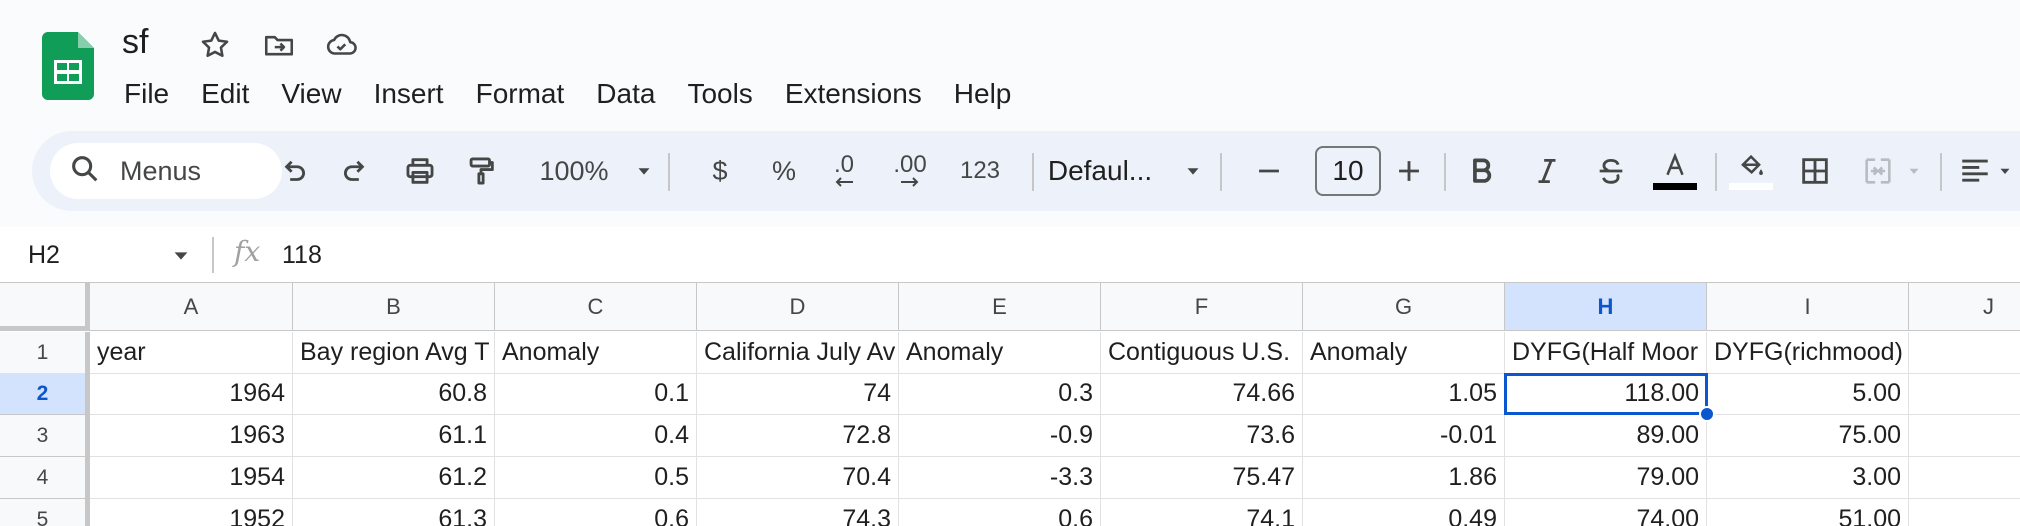 This screenshot has width=2020, height=526. Describe the element at coordinates (67, 66) in the screenshot. I see `sheets-logo-icon` at that location.